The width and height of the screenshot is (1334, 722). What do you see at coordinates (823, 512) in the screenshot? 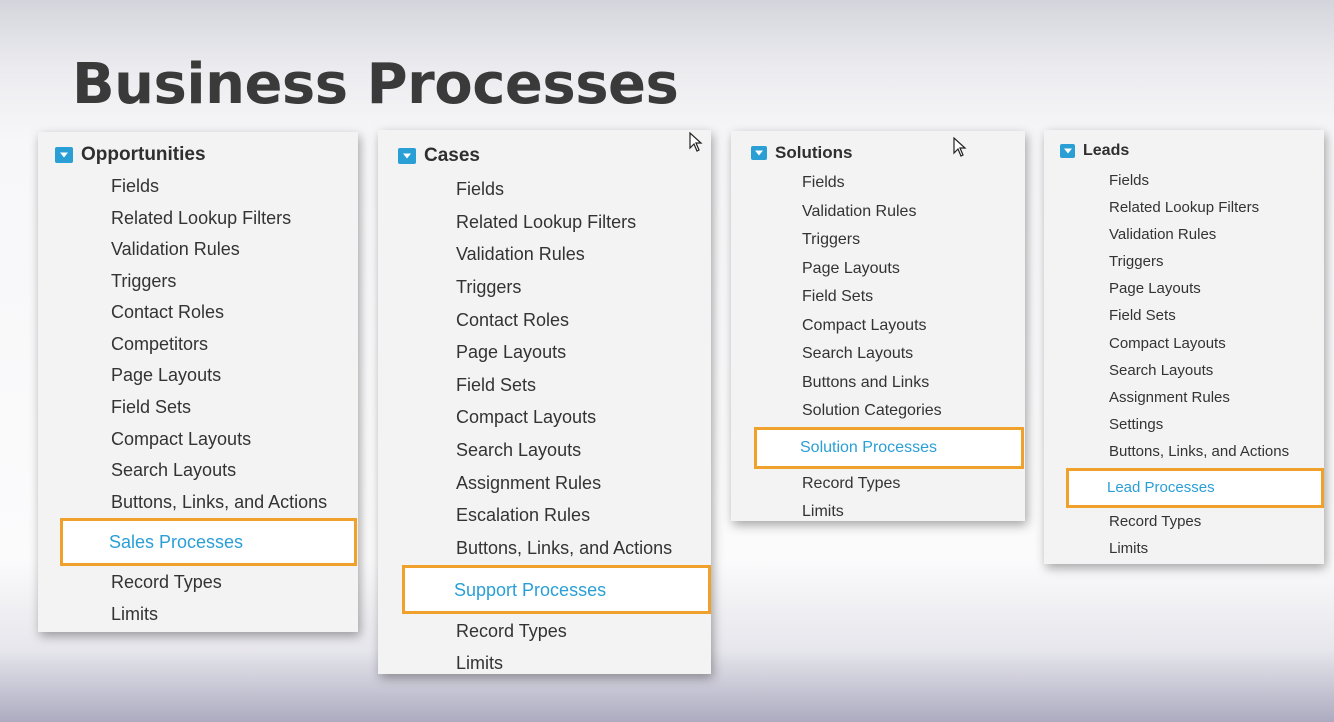
I see `solutions-item-limits: Limits` at bounding box center [823, 512].